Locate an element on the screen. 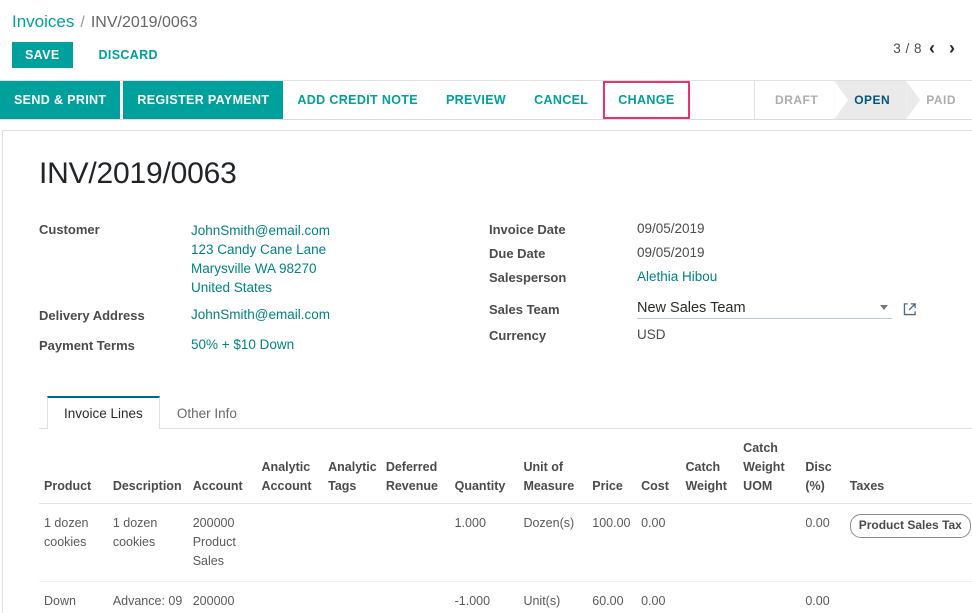 This screenshot has width=972, height=613. previous-record-icon: ‹ is located at coordinates (932, 48).